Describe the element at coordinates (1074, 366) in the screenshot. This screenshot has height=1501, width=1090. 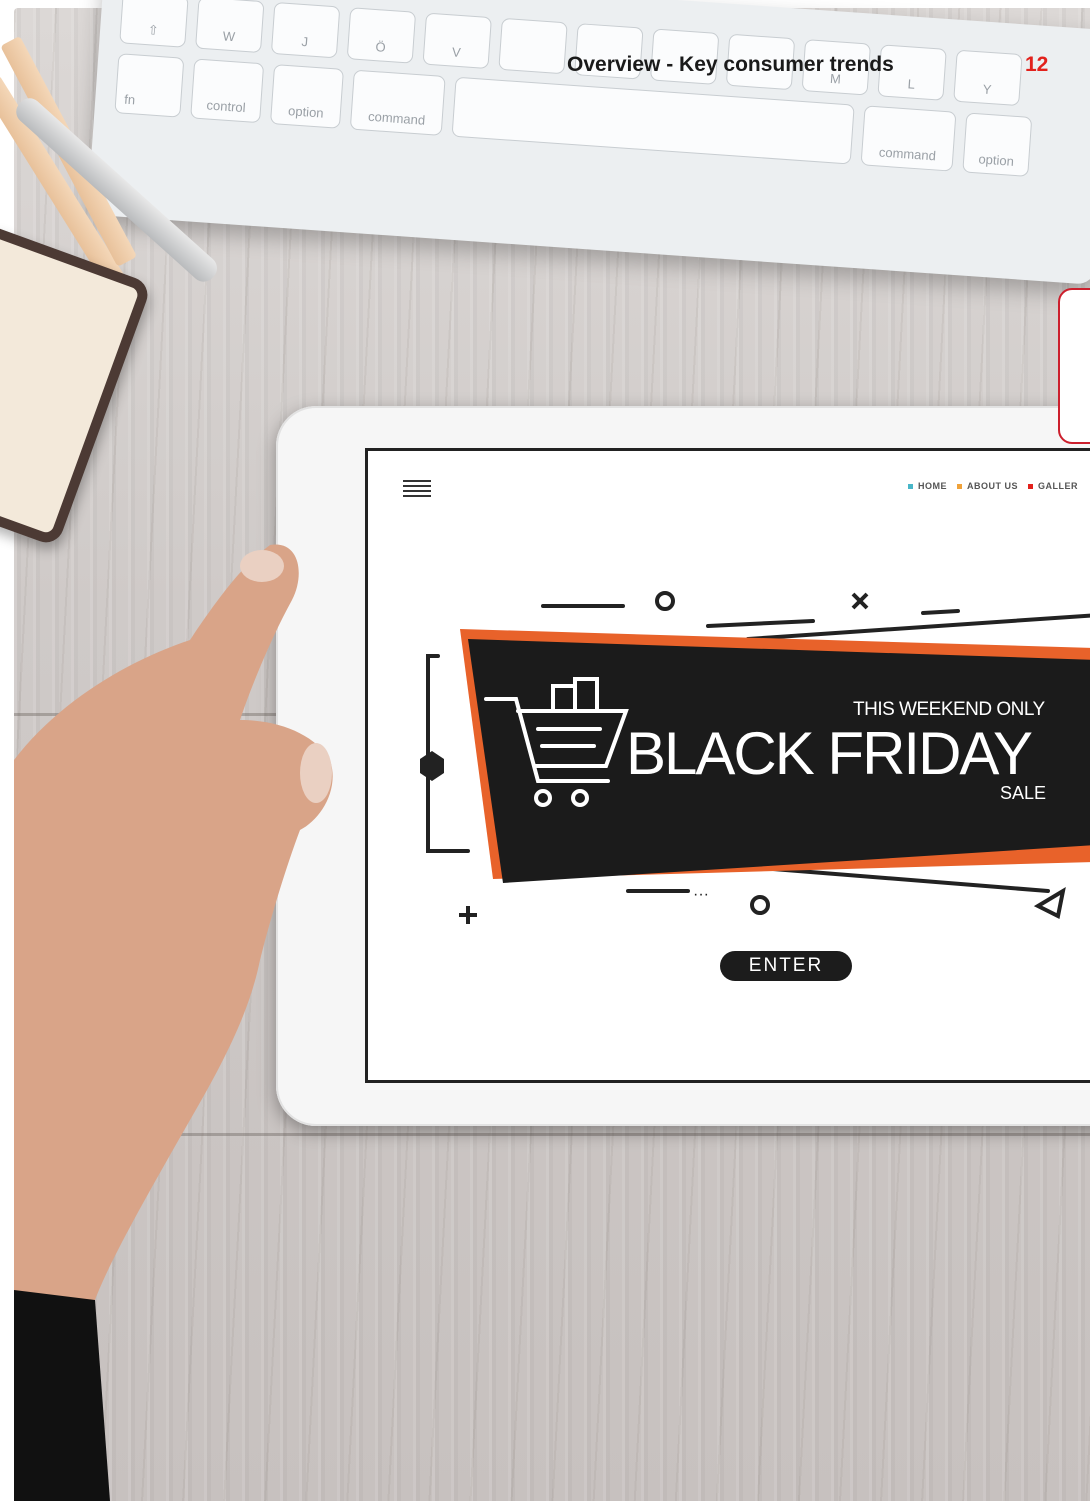
I see `callout-box` at that location.